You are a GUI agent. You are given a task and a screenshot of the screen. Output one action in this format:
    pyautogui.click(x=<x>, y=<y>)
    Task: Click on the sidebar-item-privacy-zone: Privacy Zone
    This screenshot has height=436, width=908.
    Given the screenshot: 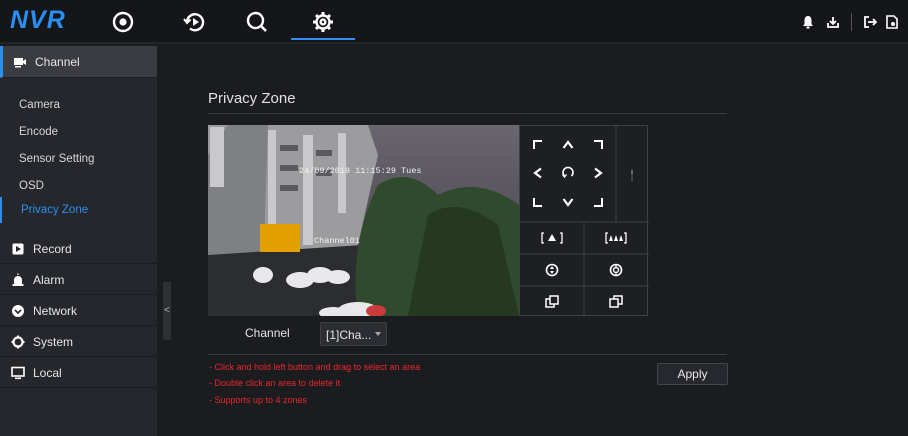 What is the action you would take?
    pyautogui.click(x=78, y=210)
    